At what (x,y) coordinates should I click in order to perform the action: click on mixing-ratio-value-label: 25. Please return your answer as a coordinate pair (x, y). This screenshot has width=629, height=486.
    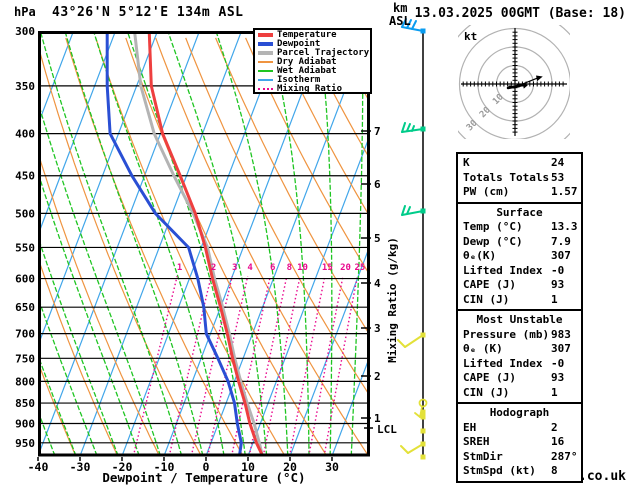
    Looking at the image, I should click on (359, 268).